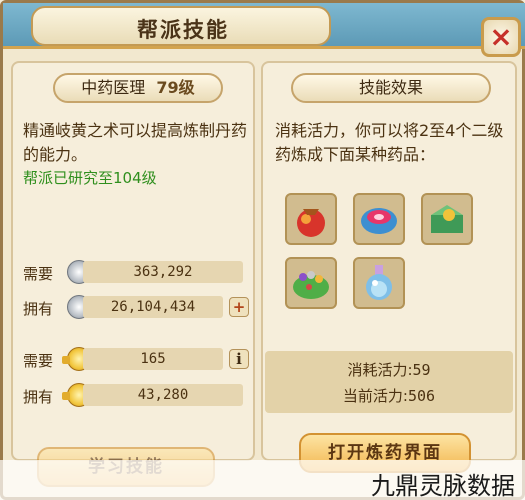 This screenshot has height=500, width=525. Describe the element at coordinates (391, 88) in the screenshot. I see `effect-heading: 技能效果` at that location.